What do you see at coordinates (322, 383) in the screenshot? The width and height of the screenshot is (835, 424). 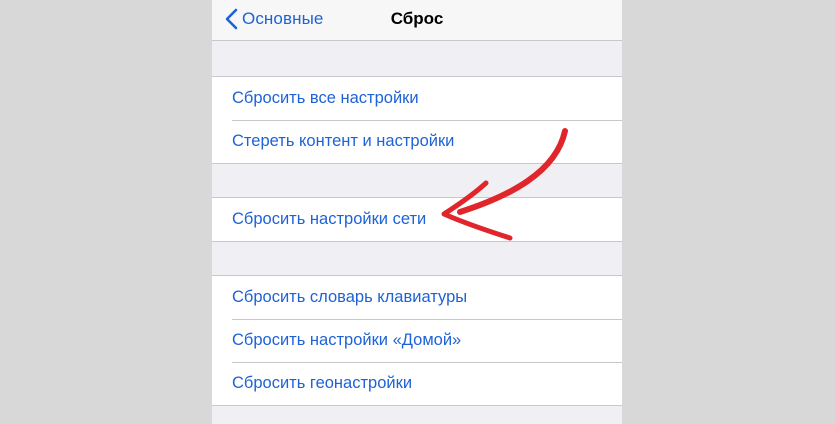 I see `list-item-label: Сбросить геонастройки` at bounding box center [322, 383].